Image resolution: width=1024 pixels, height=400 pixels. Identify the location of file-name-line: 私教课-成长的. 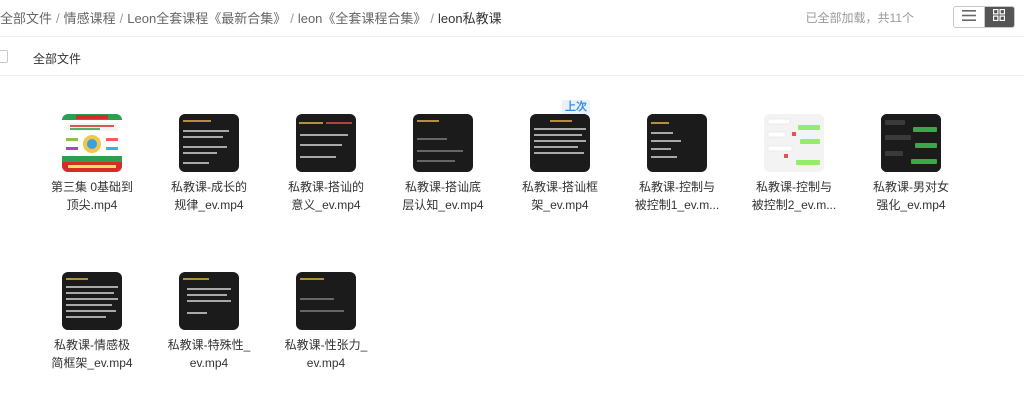
(209, 187).